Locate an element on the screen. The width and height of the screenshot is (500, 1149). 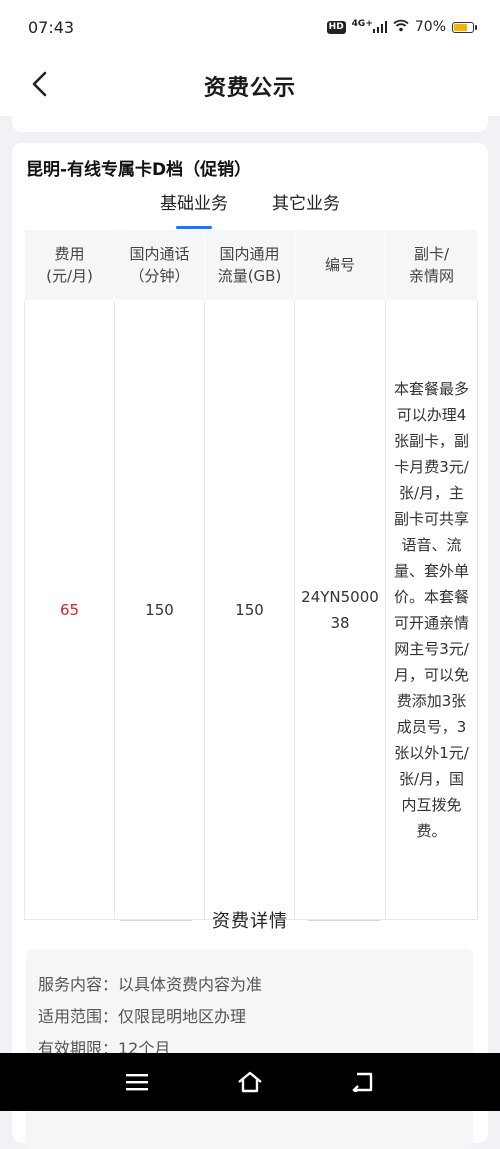
battery-percent: 70% is located at coordinates (430, 27).